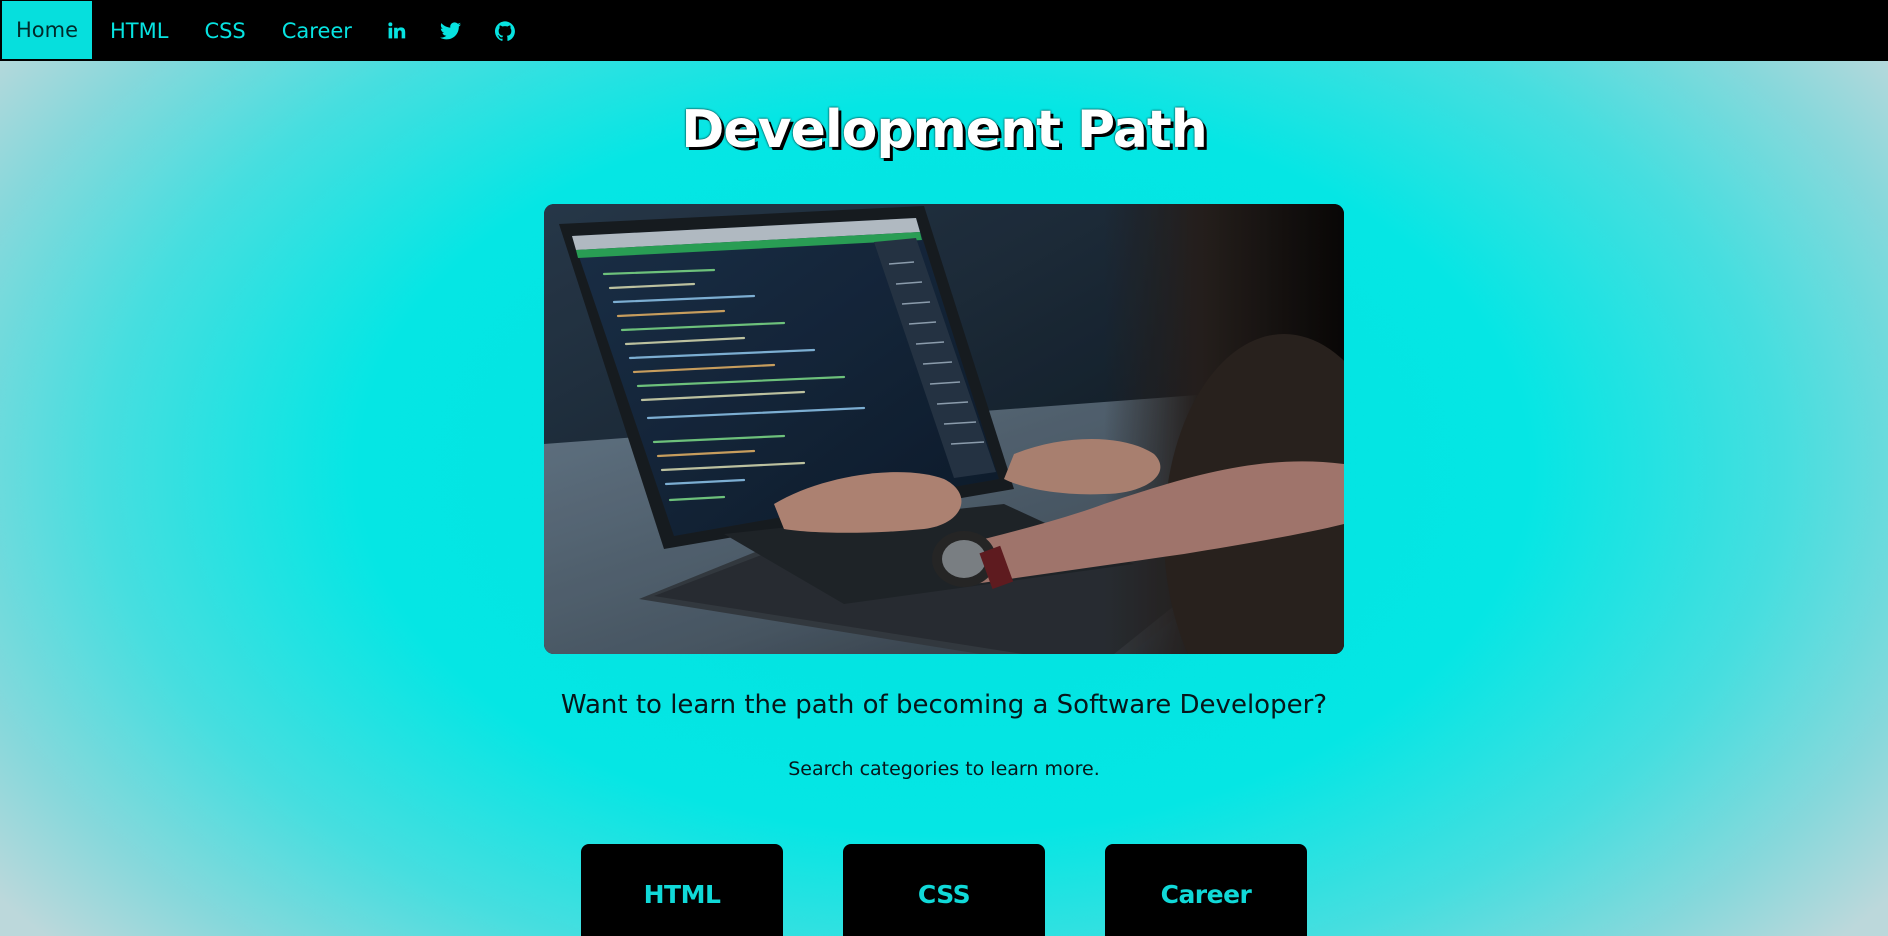  I want to click on nav-item-home: Home, so click(47, 30).